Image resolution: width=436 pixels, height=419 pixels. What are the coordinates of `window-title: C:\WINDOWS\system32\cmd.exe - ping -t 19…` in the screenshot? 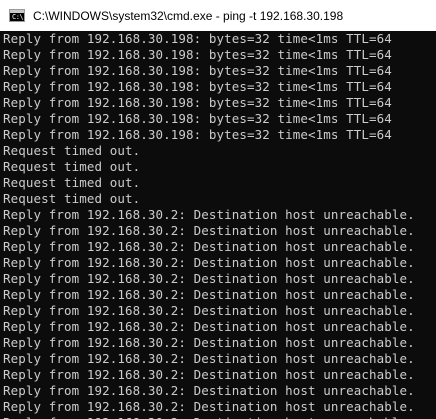 It's located at (188, 15).